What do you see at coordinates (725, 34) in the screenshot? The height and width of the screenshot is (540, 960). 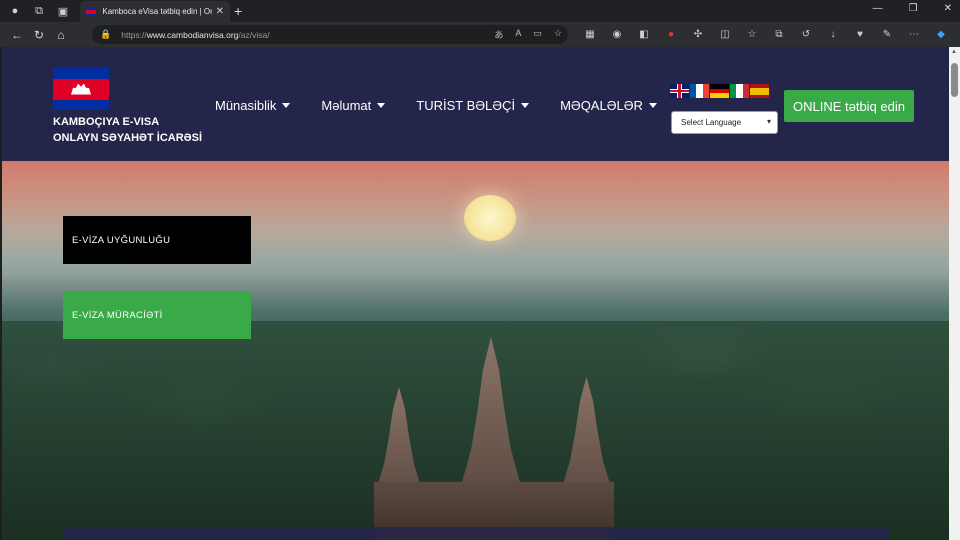 I see `split-screen-icon: ◫` at bounding box center [725, 34].